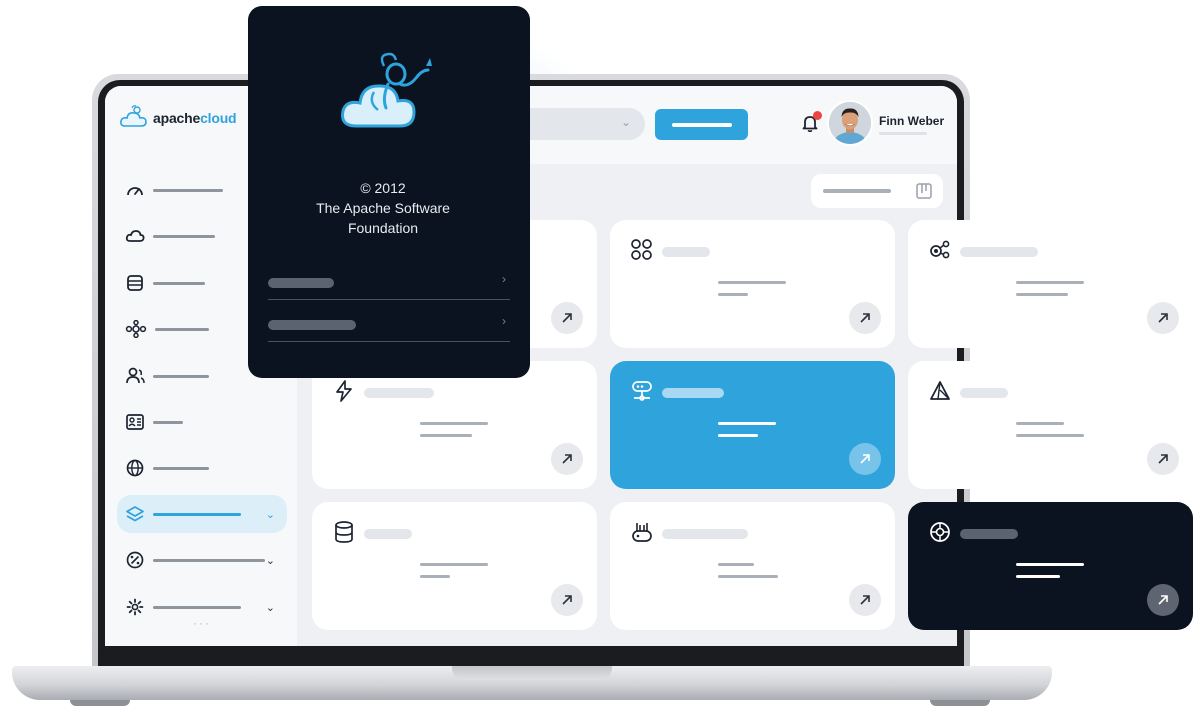  I want to click on notifications-button, so click(812, 124).